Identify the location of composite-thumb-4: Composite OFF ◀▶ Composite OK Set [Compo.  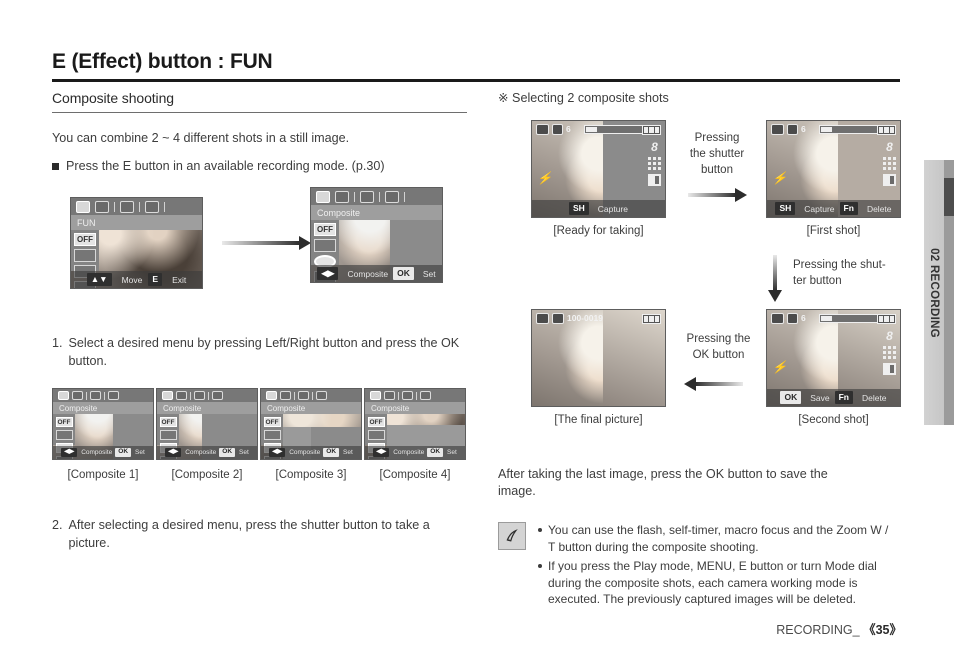
(415, 434).